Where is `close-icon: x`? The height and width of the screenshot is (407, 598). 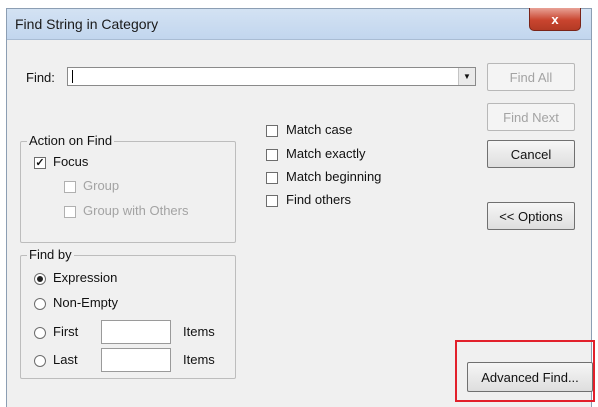
close-icon: x is located at coordinates (555, 19).